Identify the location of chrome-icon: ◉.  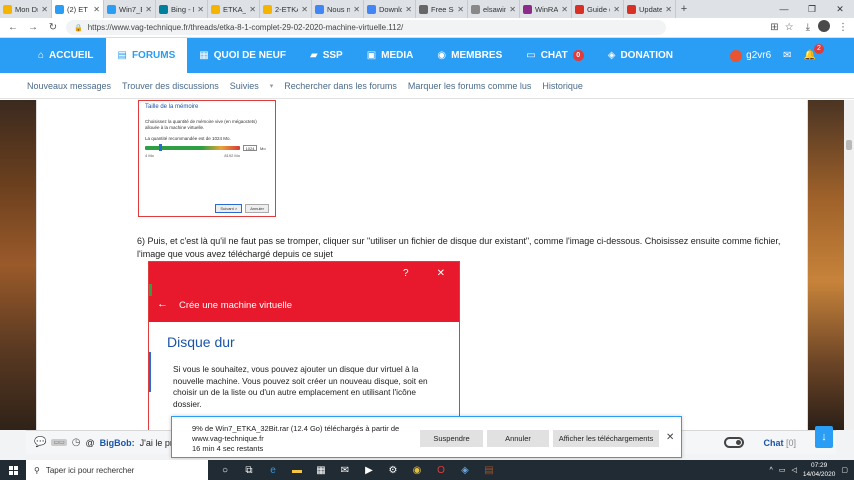
(417, 470).